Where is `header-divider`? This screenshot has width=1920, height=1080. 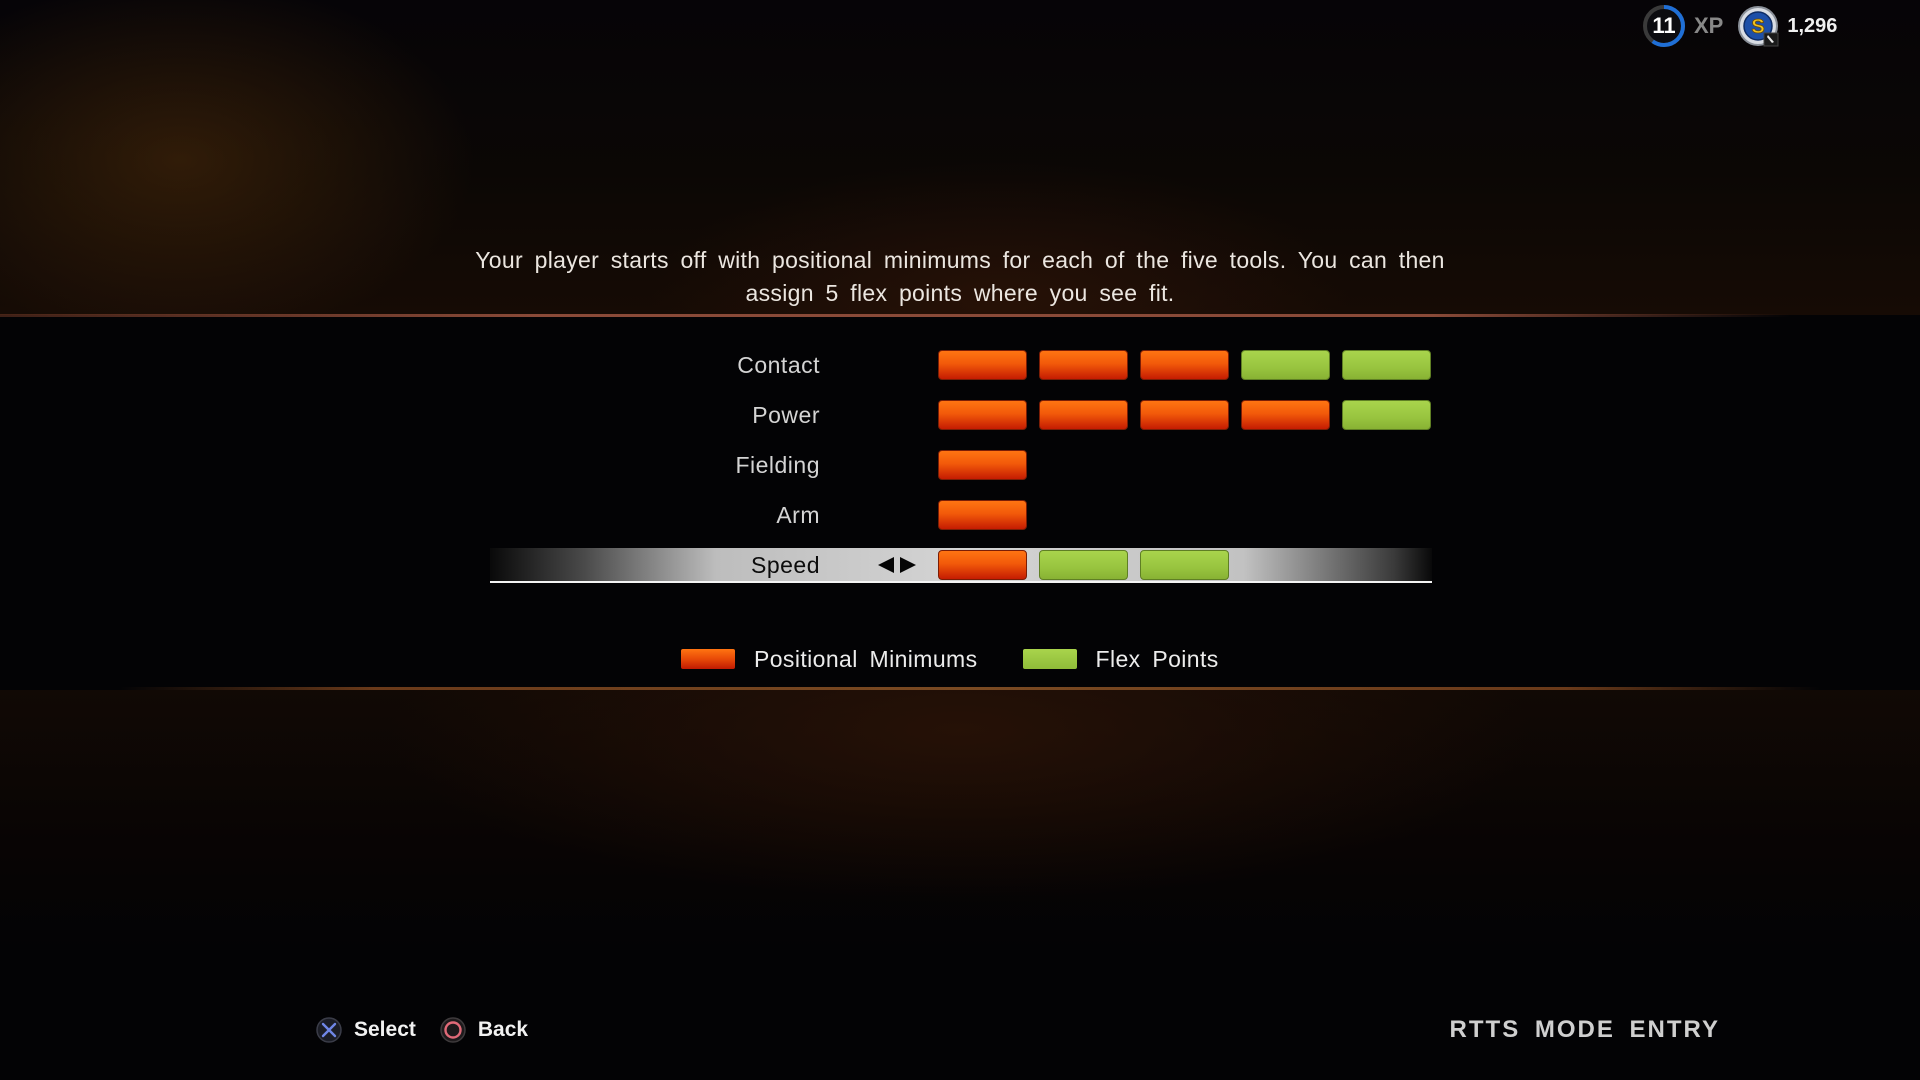
header-divider is located at coordinates (895, 315).